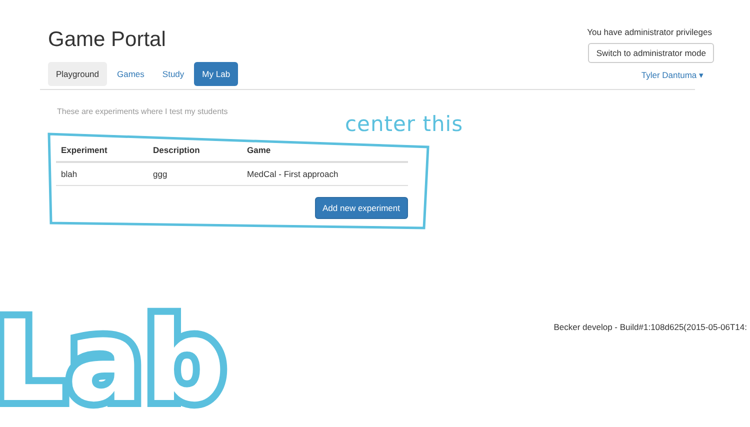  Describe the element at coordinates (143, 111) in the screenshot. I see `intro-text: These are experiments where I test my students` at that location.